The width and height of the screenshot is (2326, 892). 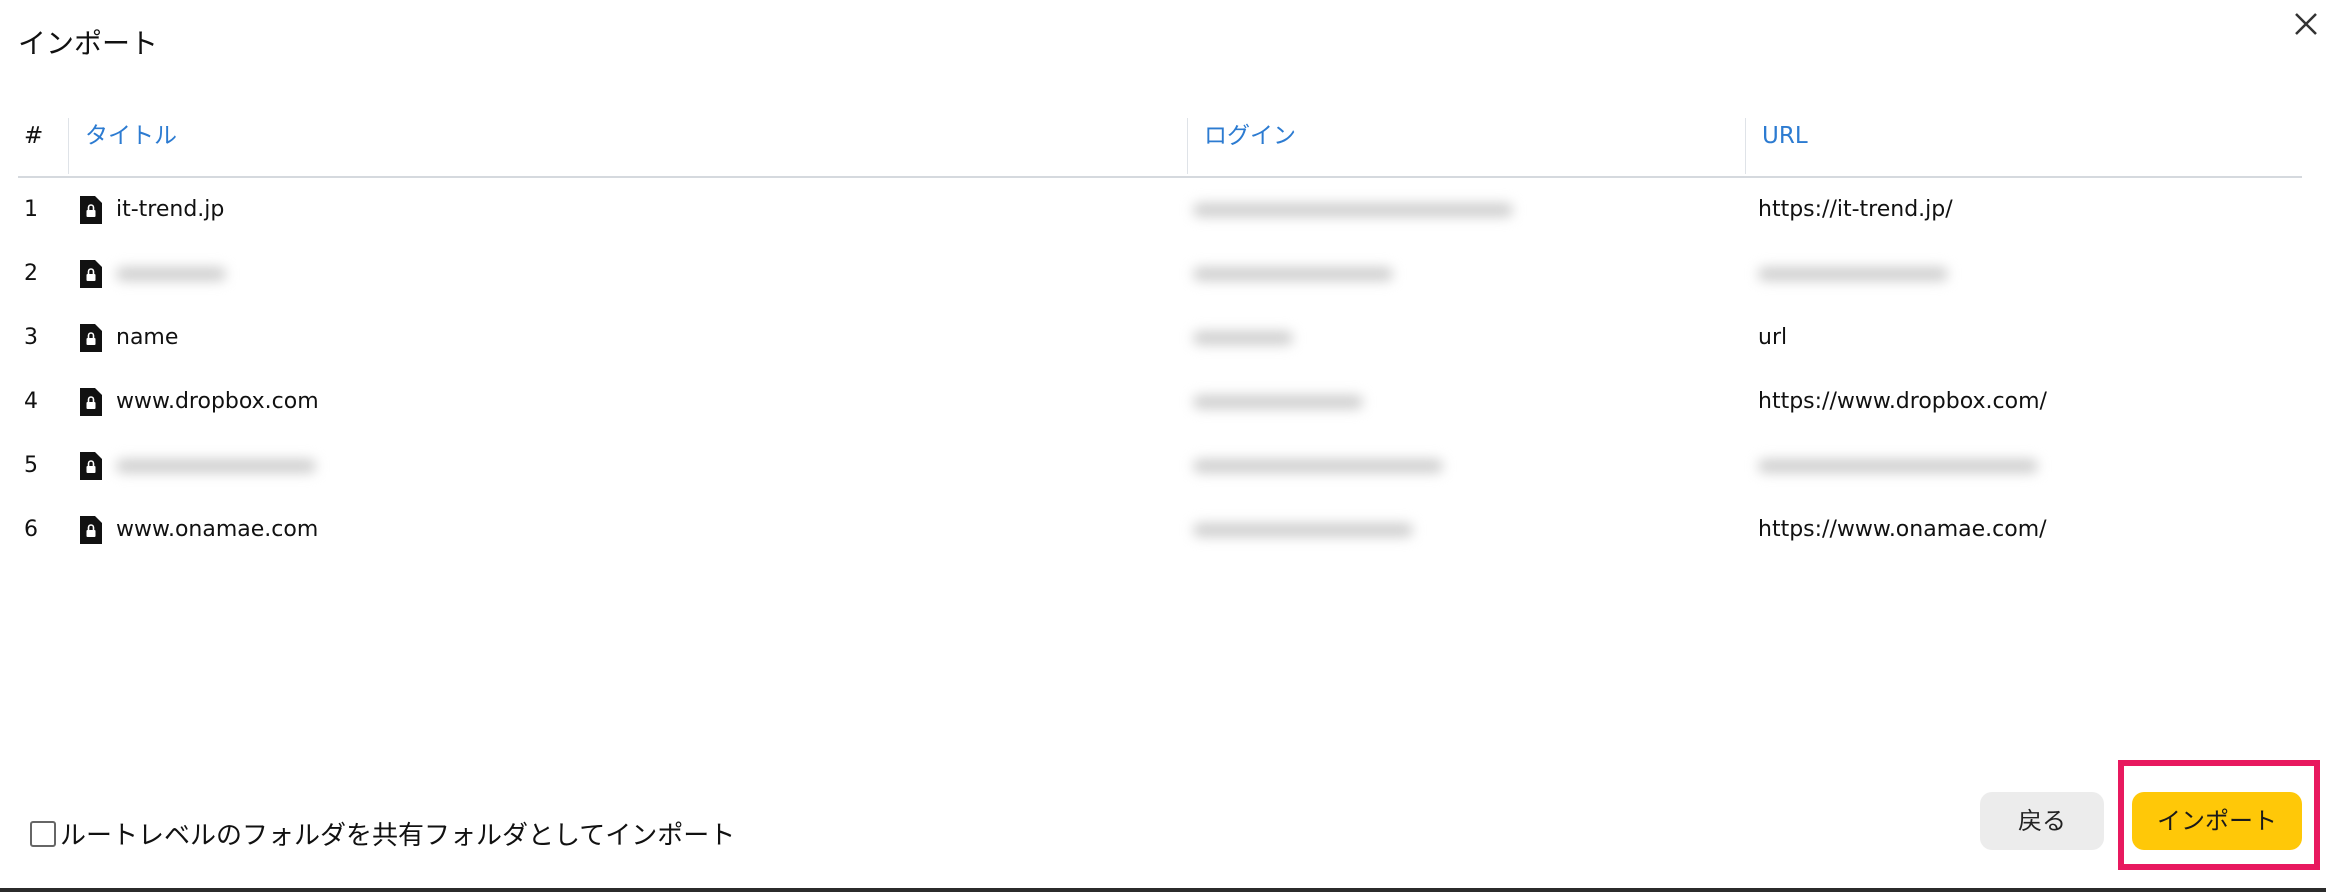 What do you see at coordinates (1160, 466) in the screenshot?
I see `table-row: 5` at bounding box center [1160, 466].